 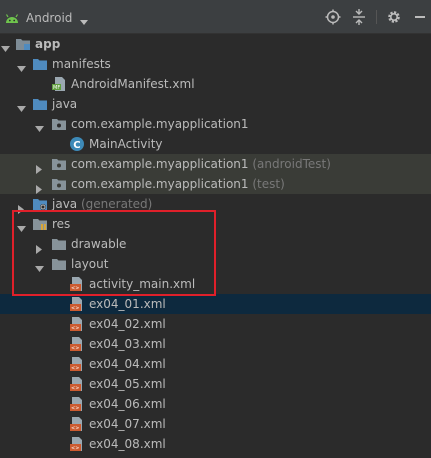 What do you see at coordinates (215, 144) in the screenshot?
I see `tree-node-main-activity: C MainActivity` at bounding box center [215, 144].